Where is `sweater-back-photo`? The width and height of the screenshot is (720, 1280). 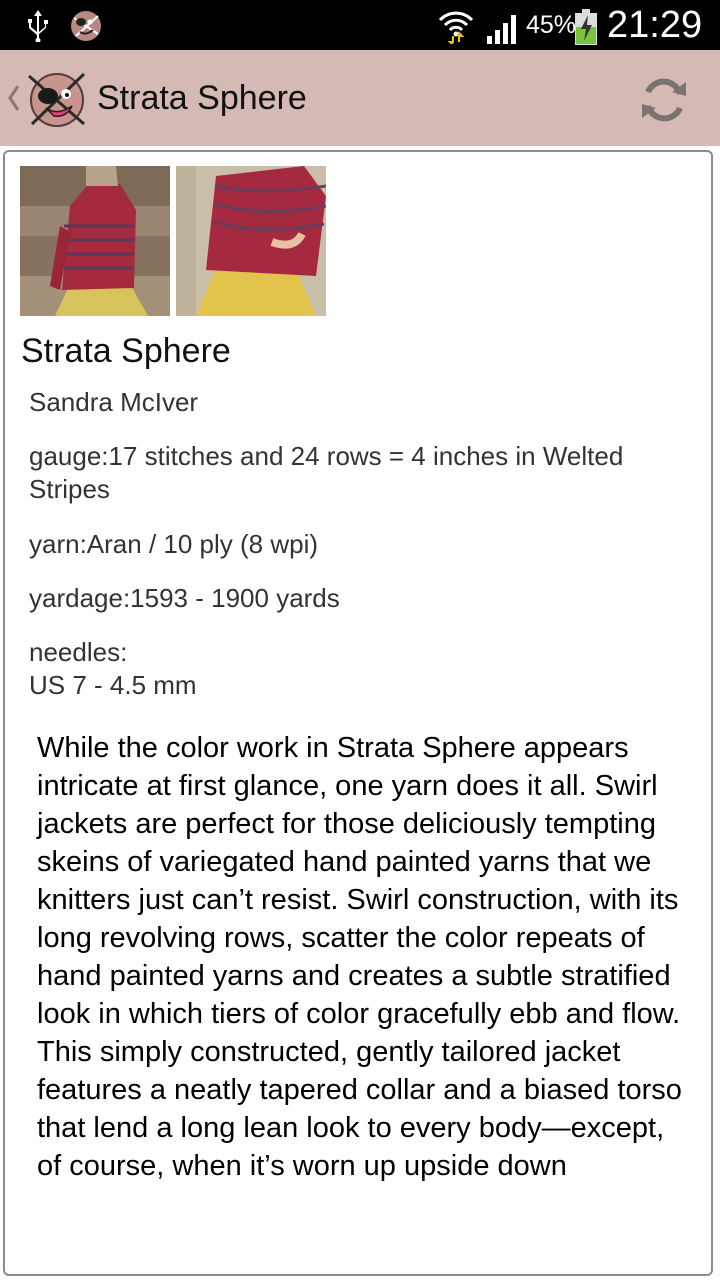
sweater-back-photo is located at coordinates (251, 241).